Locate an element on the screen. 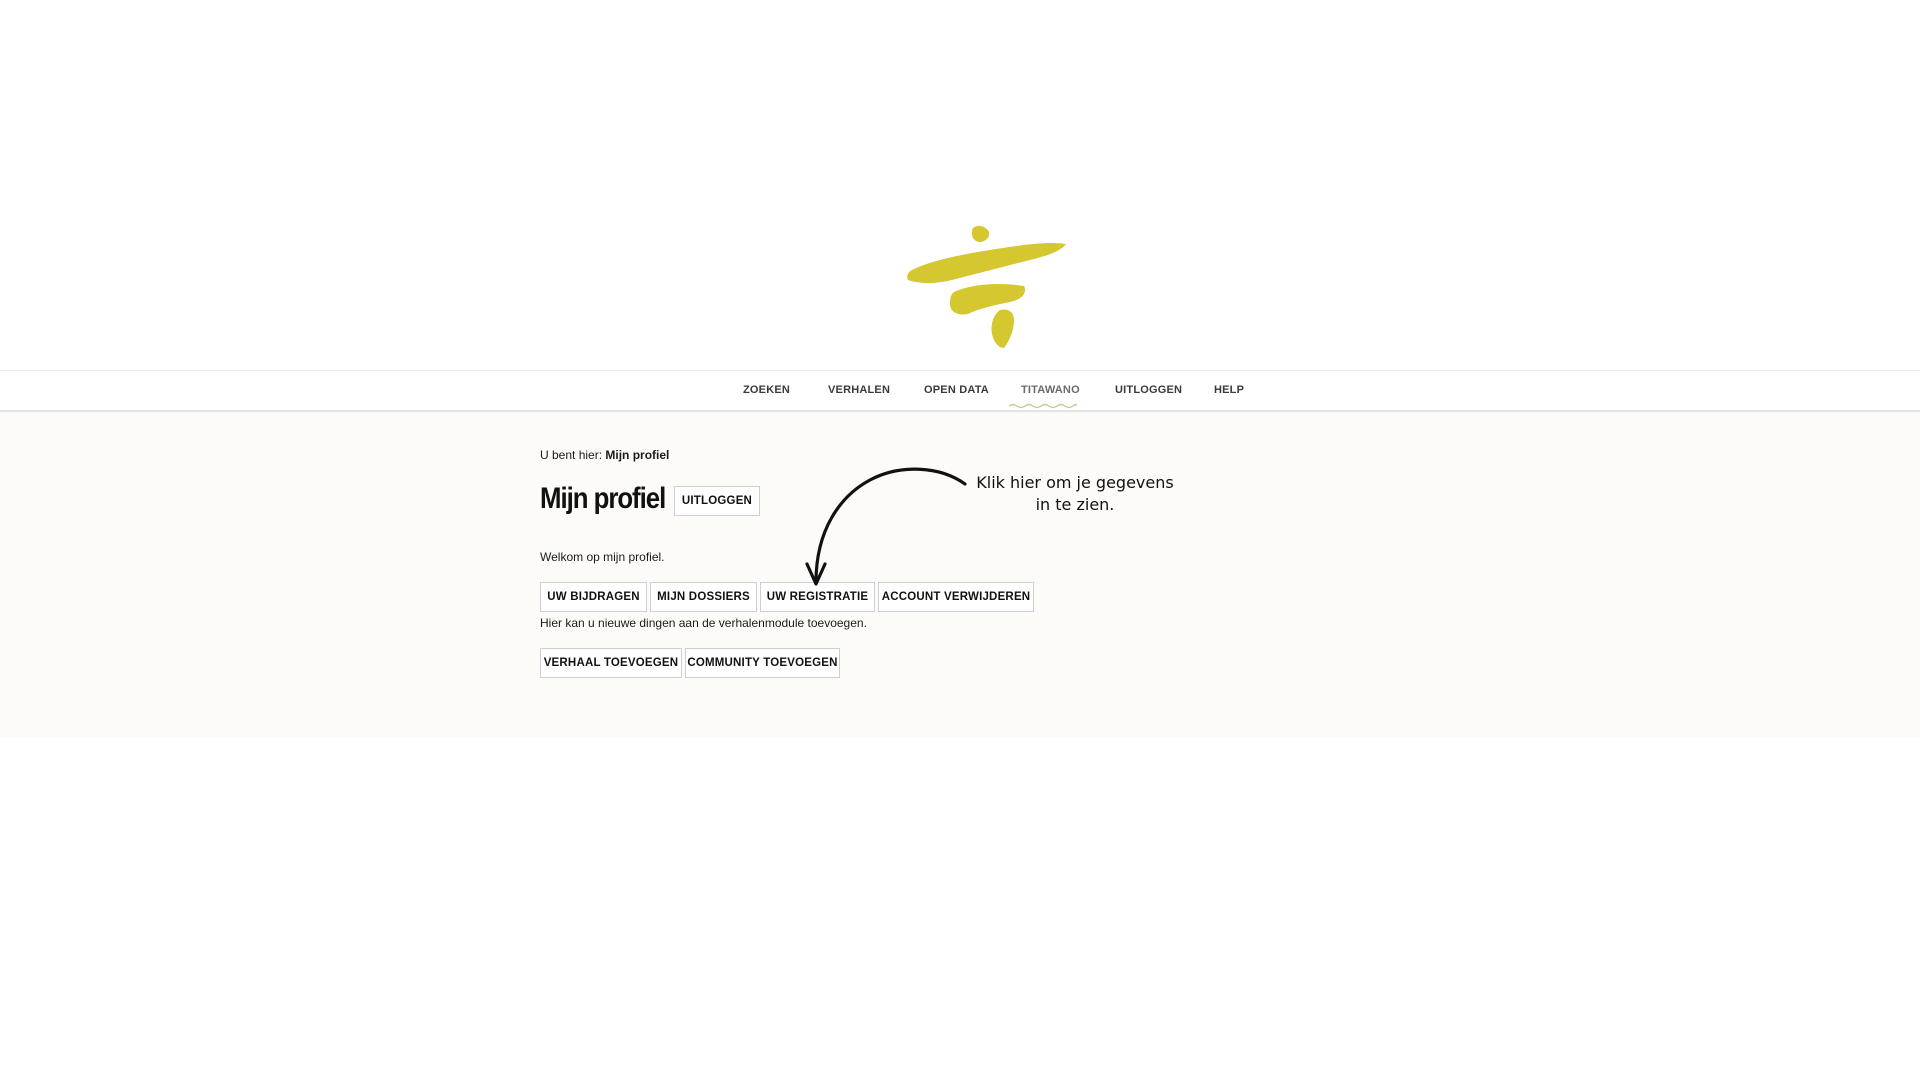 Image resolution: width=1920 pixels, height=1080 pixels. page-title: Mijn profiel is located at coordinates (603, 498).